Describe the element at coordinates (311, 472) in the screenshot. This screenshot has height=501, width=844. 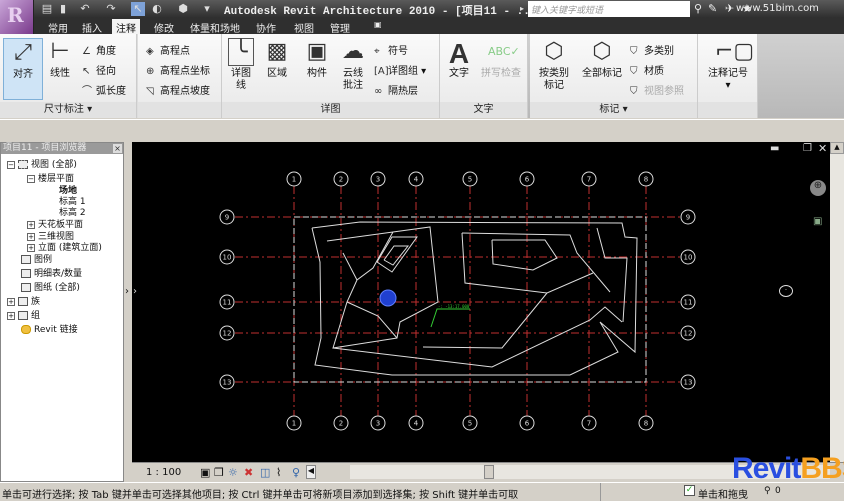
I see `scroll-left-icon: ◀` at that location.